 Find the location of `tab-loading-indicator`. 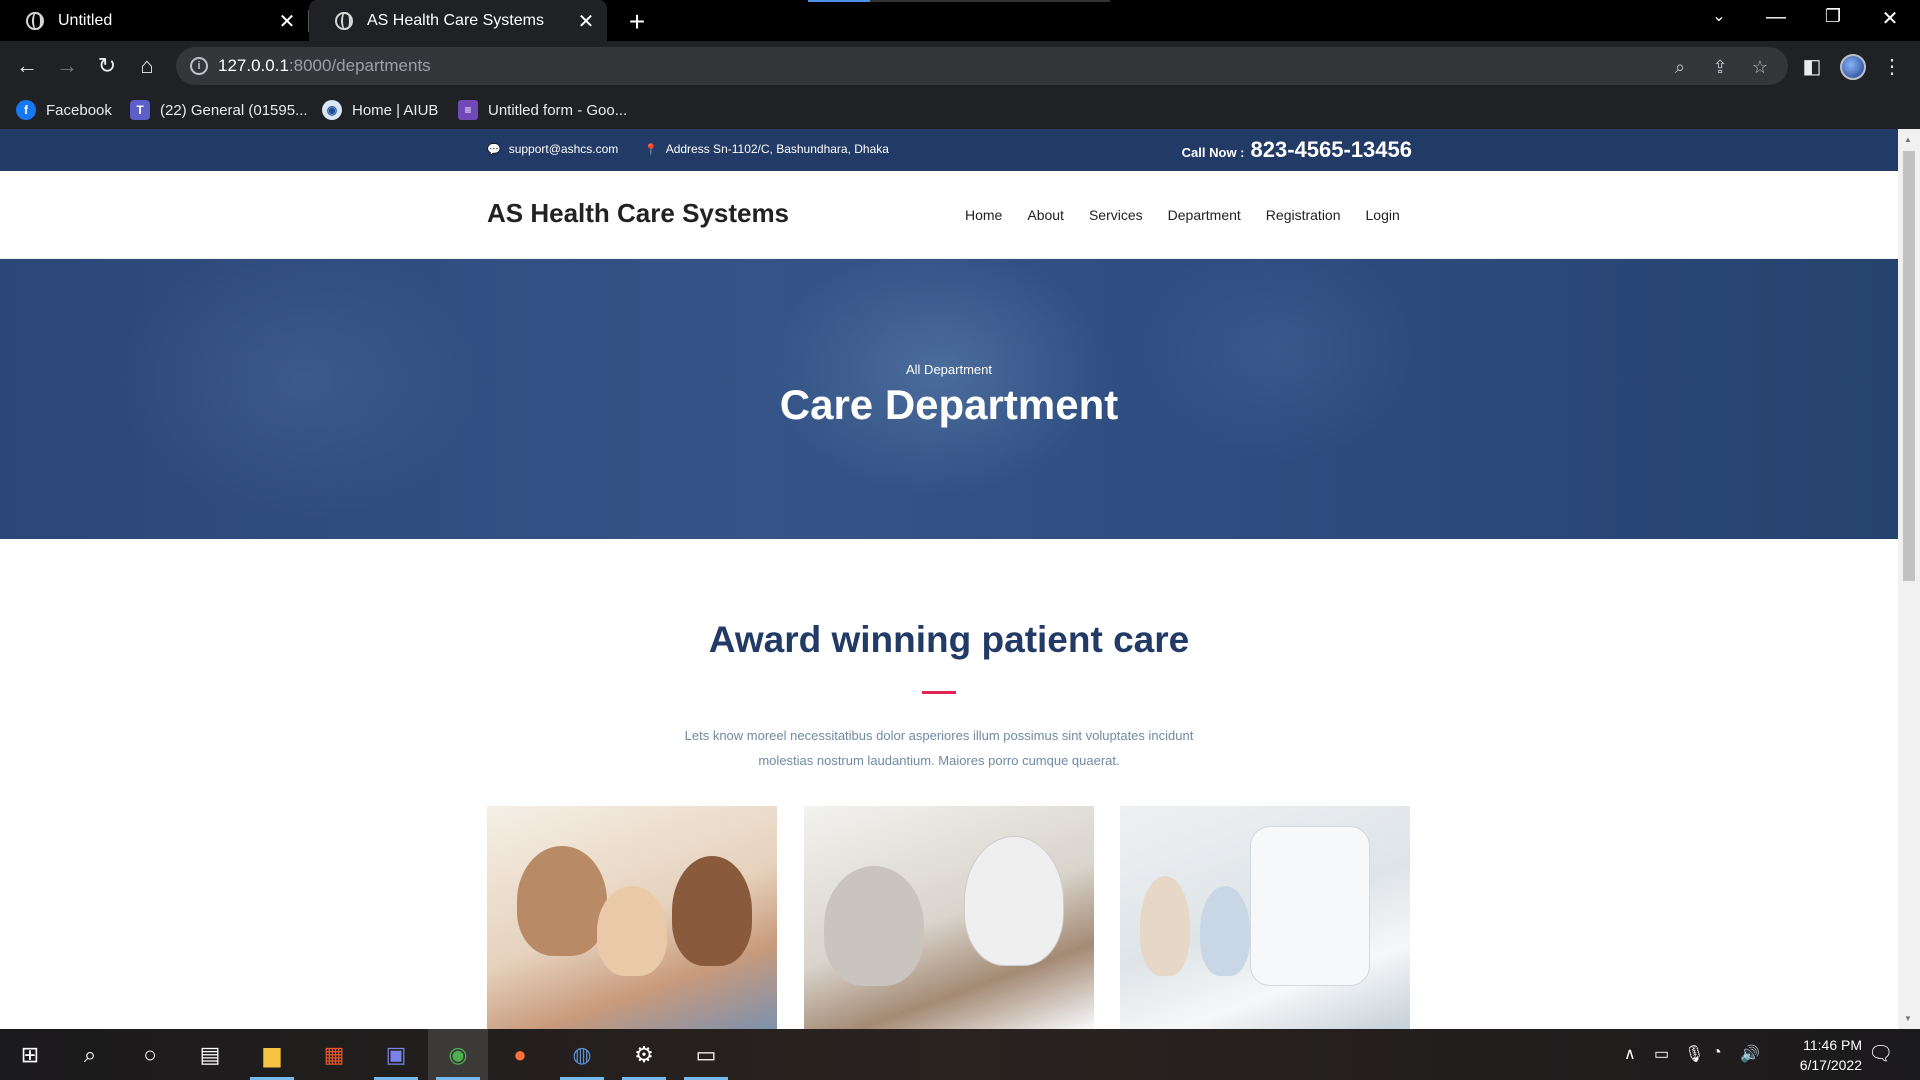

tab-loading-indicator is located at coordinates (959, 1).